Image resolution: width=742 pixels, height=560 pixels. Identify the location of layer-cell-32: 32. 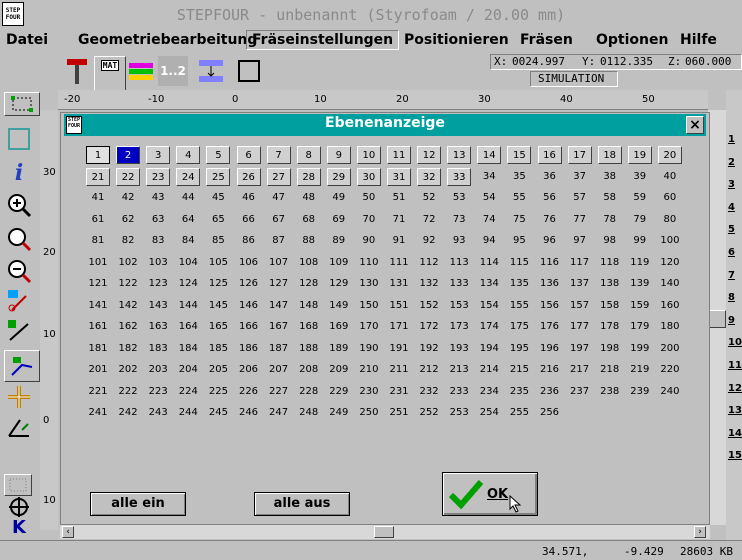
(429, 176).